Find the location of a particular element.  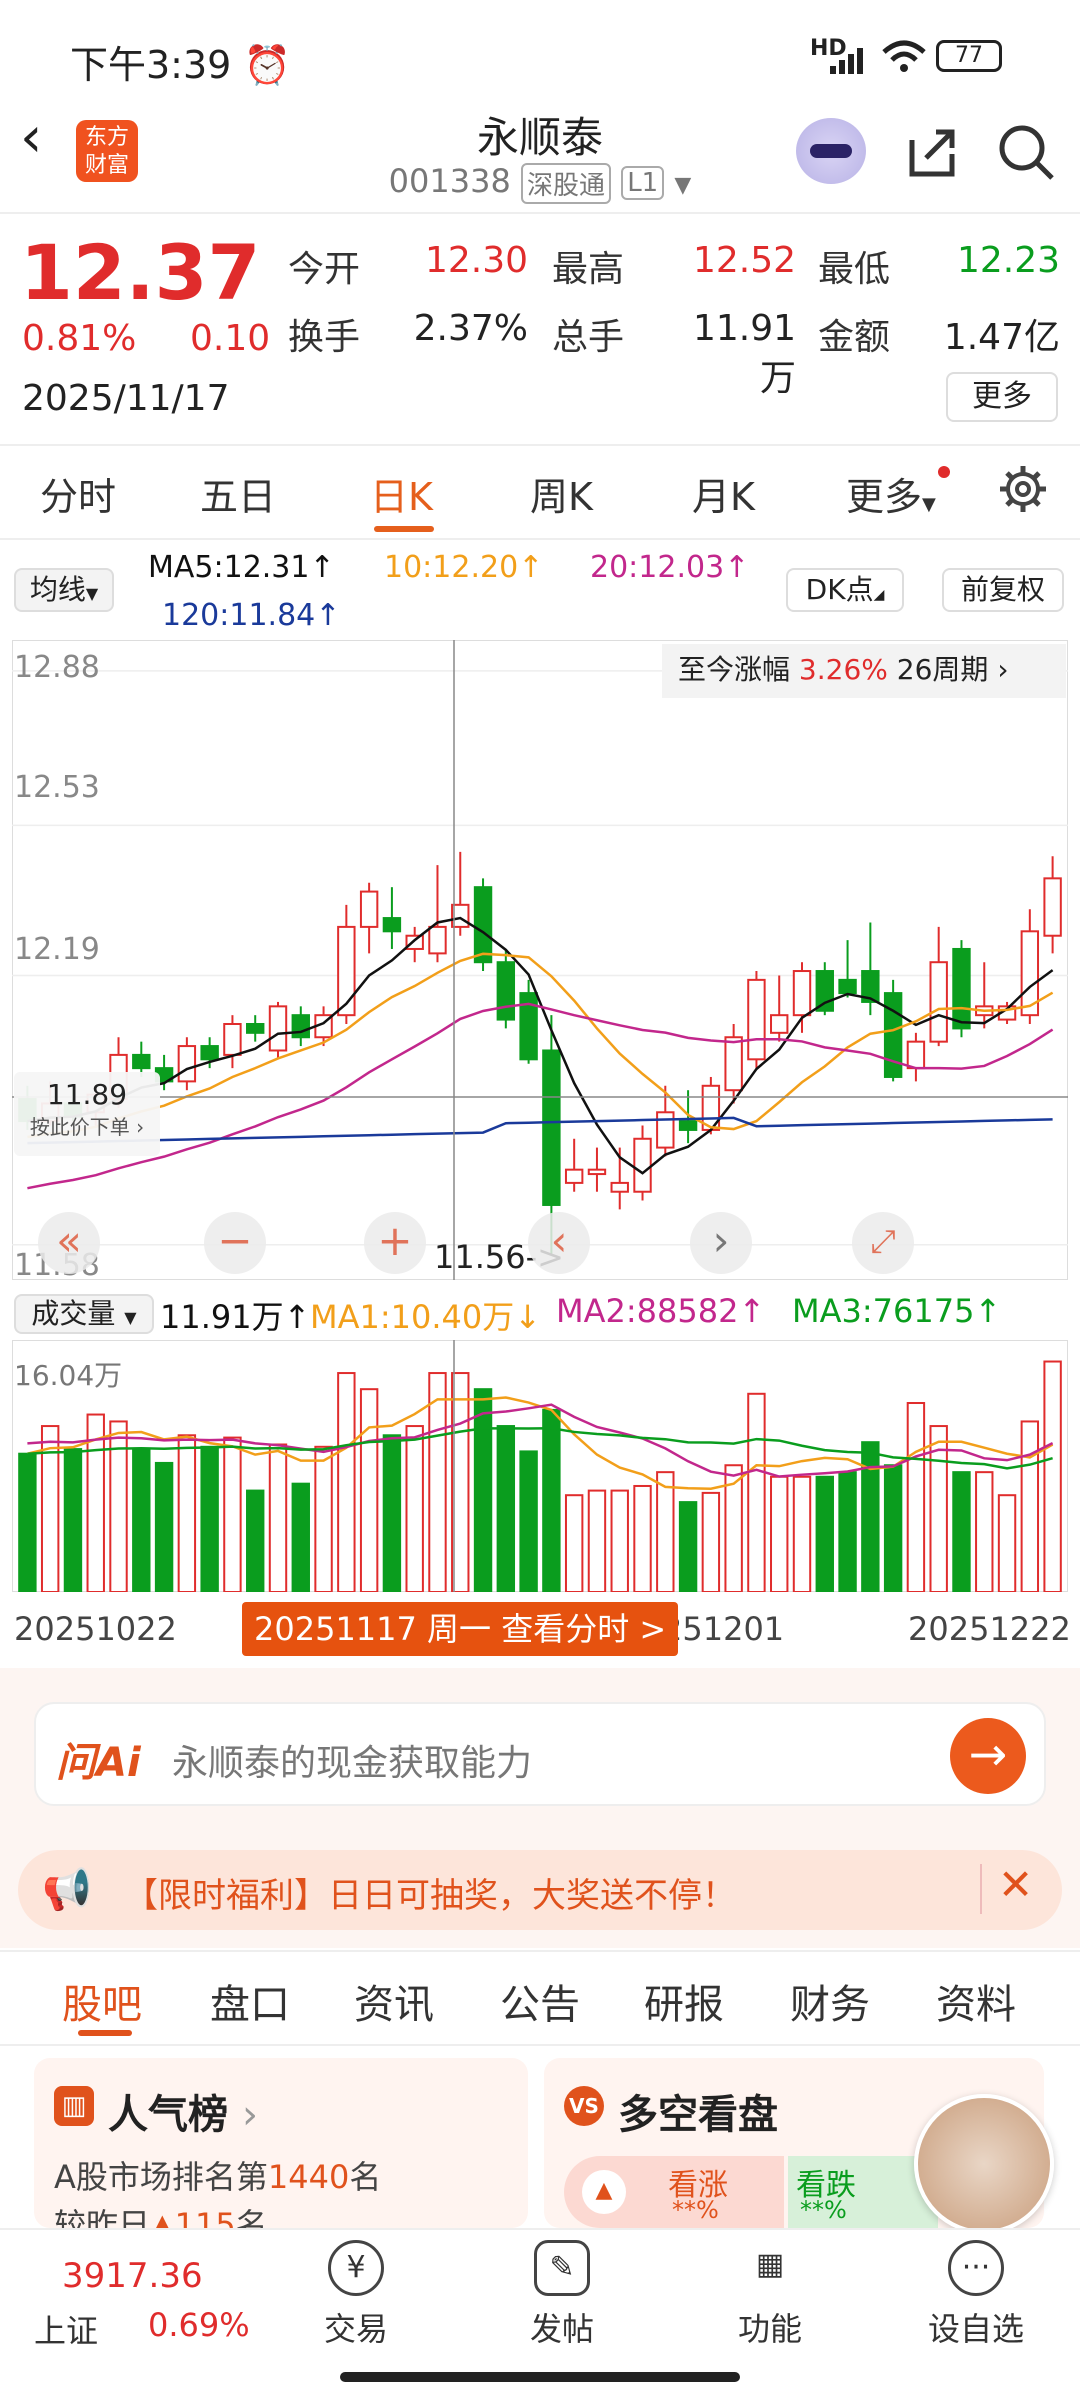

bull-bear-title: 多空看盘 is located at coordinates (698, 2115).